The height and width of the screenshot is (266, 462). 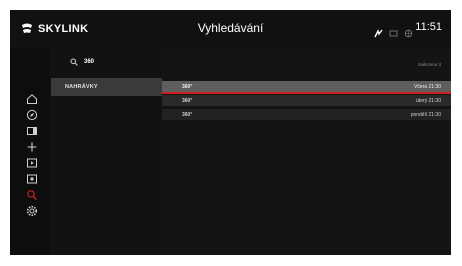 I want to click on result-time: Včera 21:30, so click(x=427, y=86).